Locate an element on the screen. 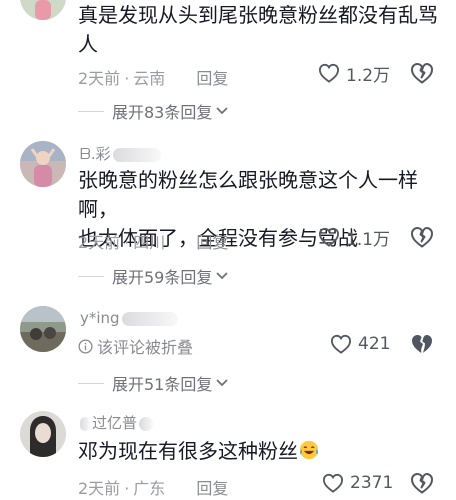 The width and height of the screenshot is (456, 500). broken-heart-filled-icon is located at coordinates (422, 344).